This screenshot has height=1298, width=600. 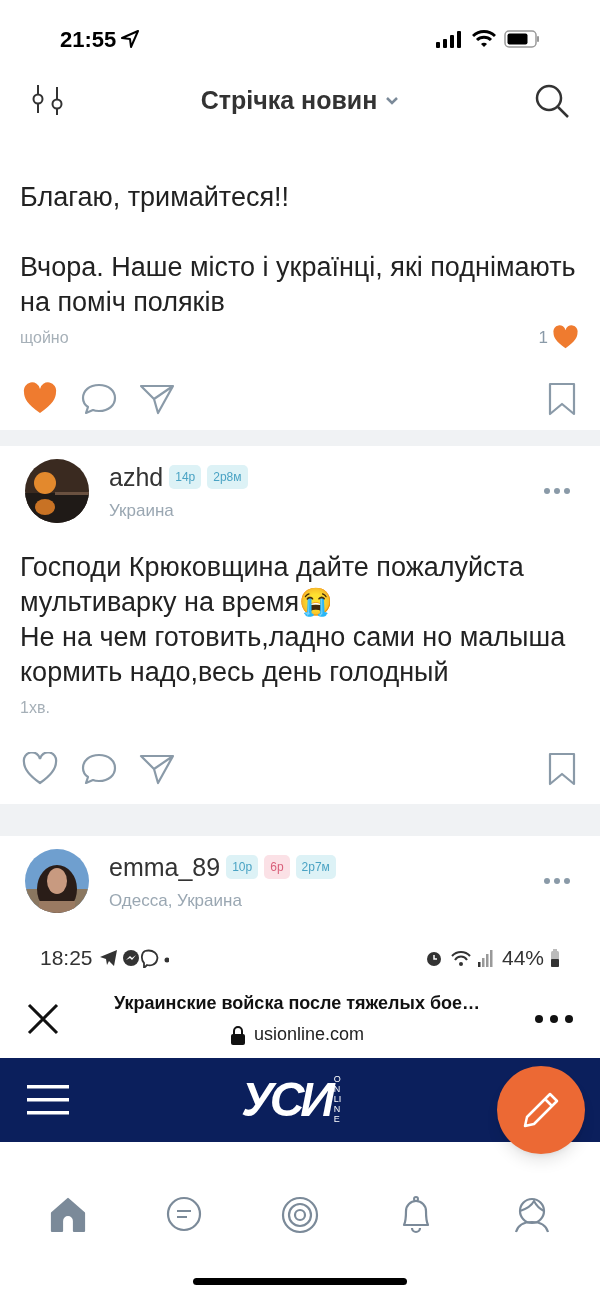 What do you see at coordinates (338, 1100) in the screenshot?
I see `logo-subtitle: ONLINE` at bounding box center [338, 1100].